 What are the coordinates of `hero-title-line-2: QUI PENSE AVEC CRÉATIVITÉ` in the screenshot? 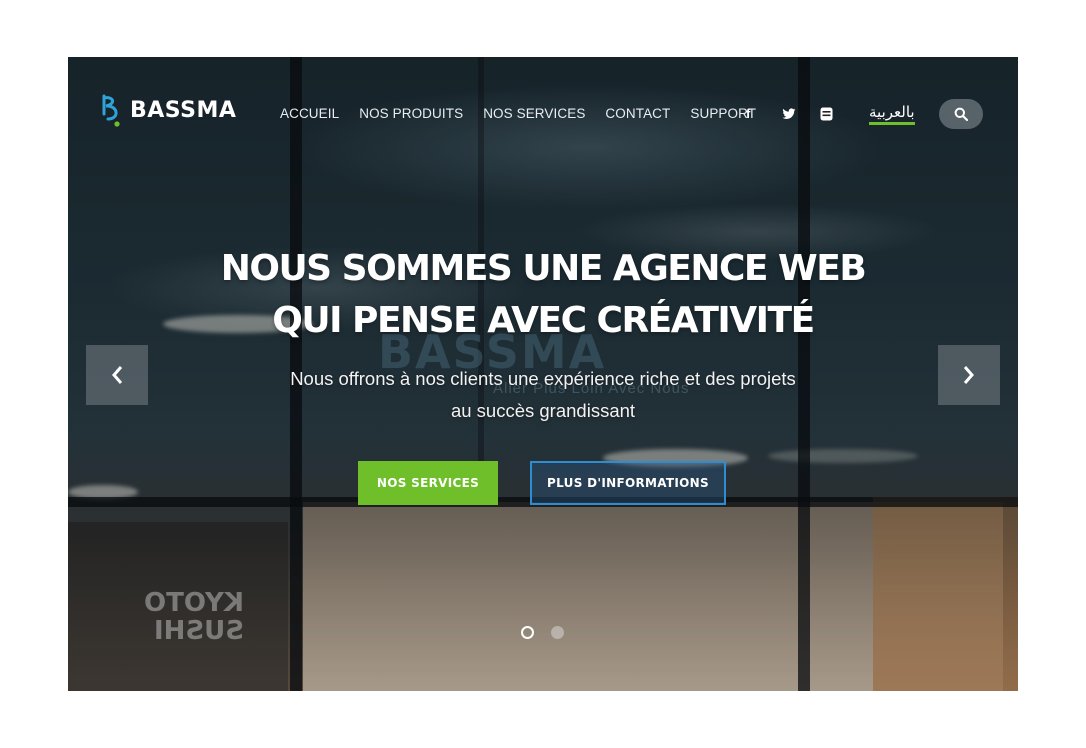 It's located at (543, 320).